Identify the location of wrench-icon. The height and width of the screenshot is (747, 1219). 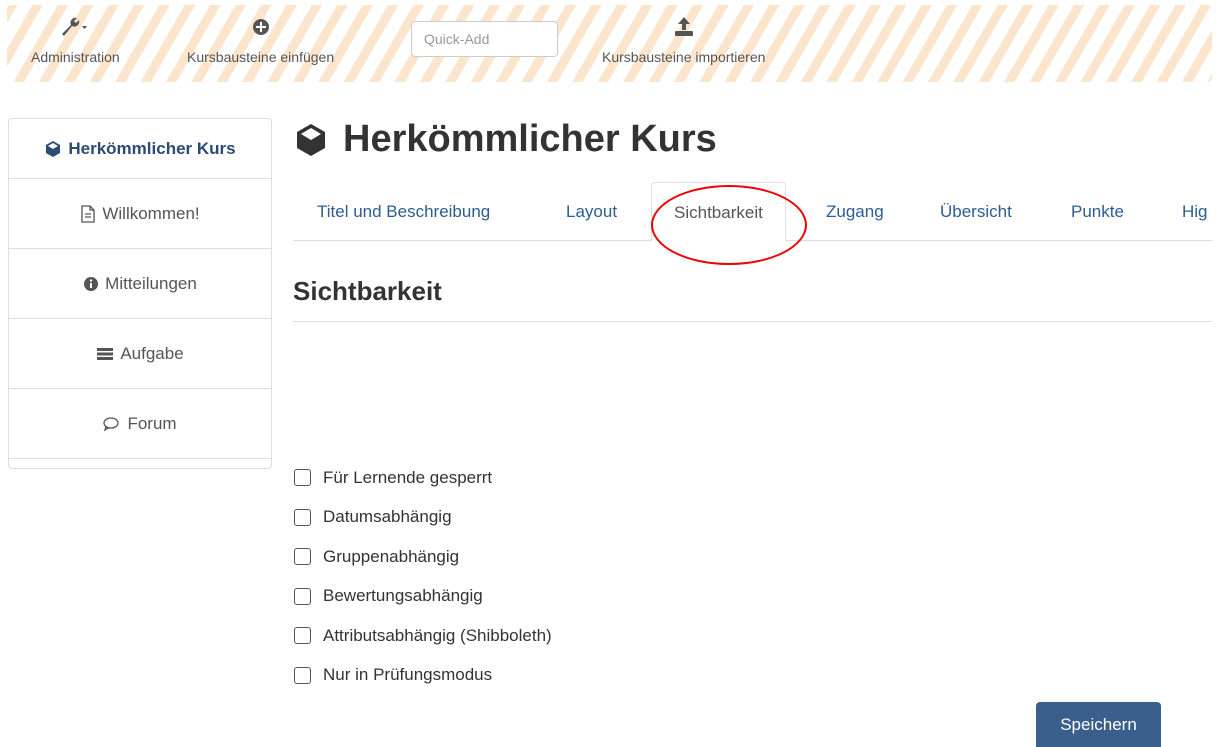
(75, 25).